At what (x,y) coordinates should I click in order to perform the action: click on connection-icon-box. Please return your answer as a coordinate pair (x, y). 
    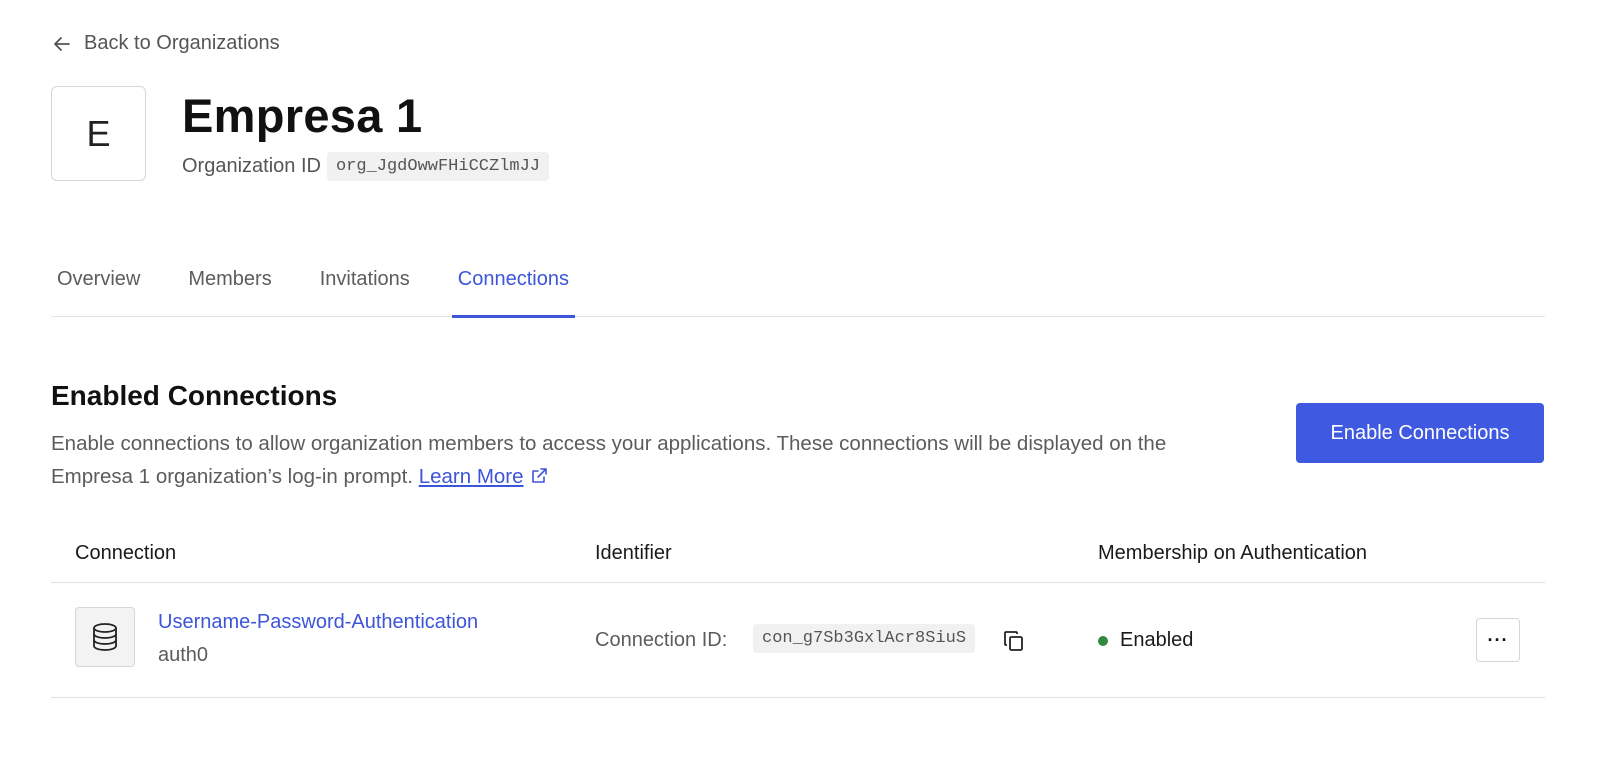
    Looking at the image, I should click on (105, 637).